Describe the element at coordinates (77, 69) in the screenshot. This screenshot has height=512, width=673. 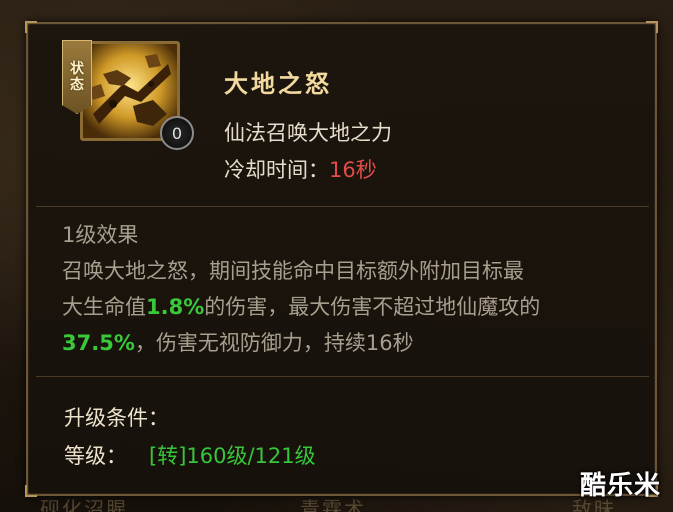
I see `status-badge-char: 状` at that location.